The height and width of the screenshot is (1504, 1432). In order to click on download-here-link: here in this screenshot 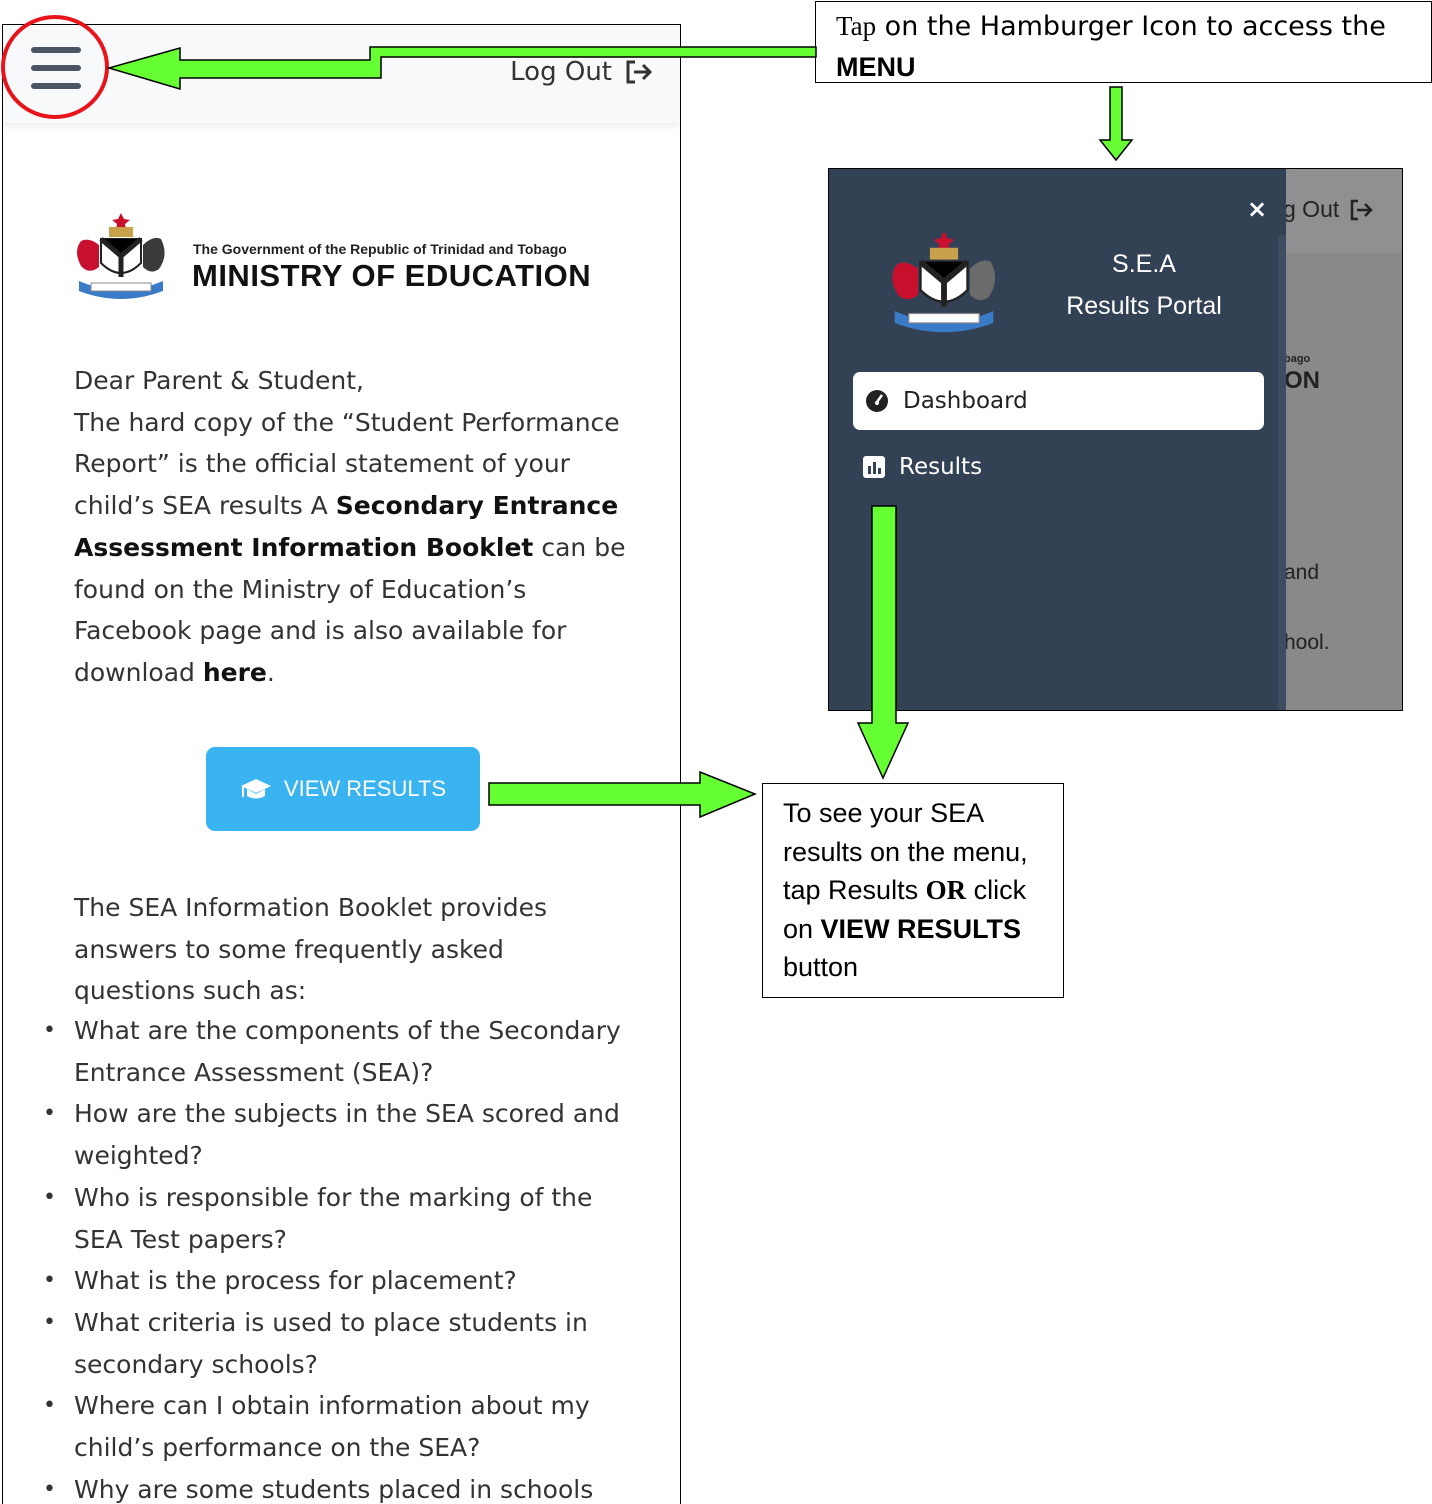, I will do `click(235, 672)`.